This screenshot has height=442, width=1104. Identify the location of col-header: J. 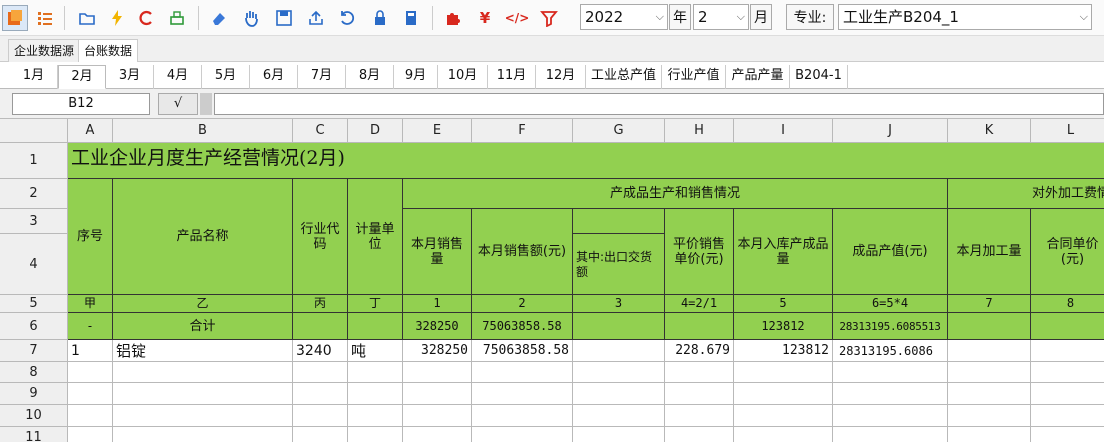
(890, 131).